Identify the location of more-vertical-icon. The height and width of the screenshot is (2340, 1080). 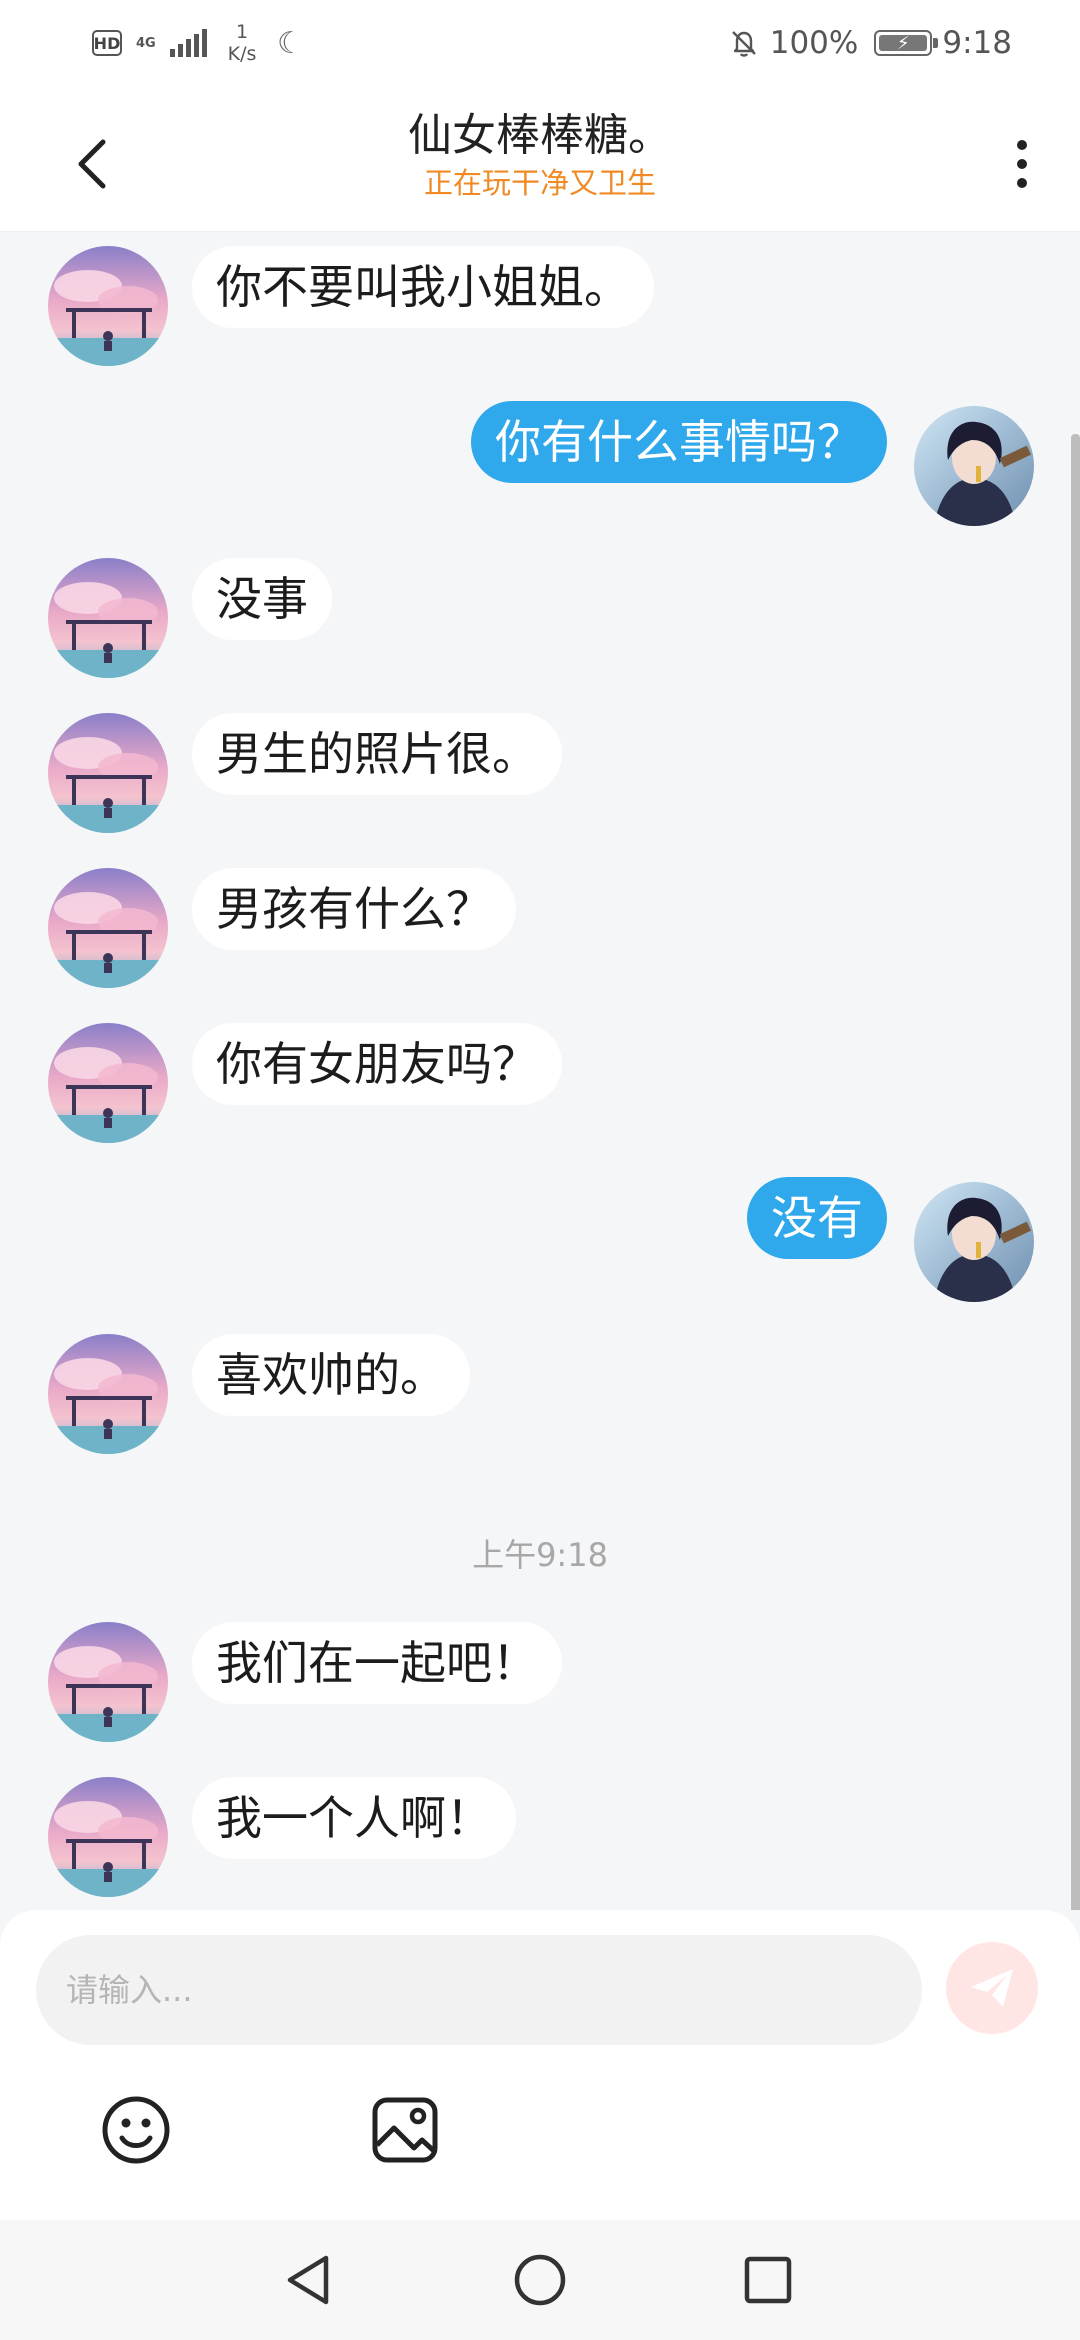
(1022, 145).